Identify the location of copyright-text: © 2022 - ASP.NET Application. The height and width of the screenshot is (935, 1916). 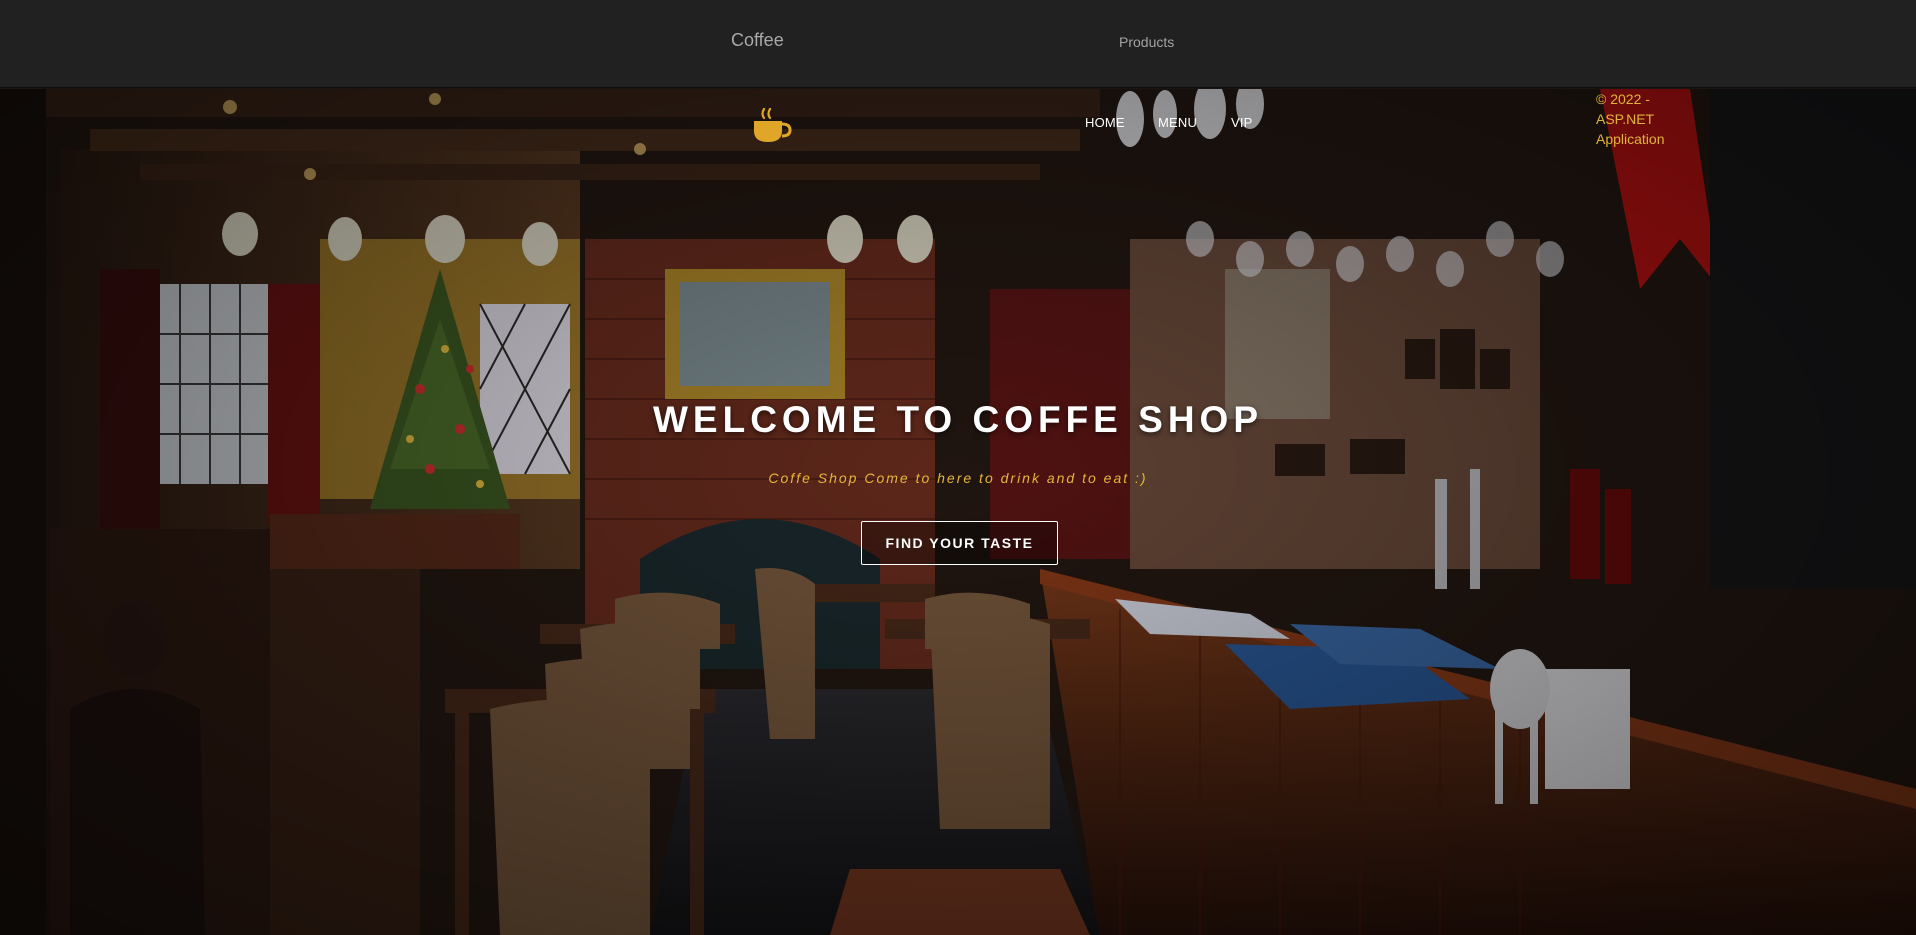
(1630, 119).